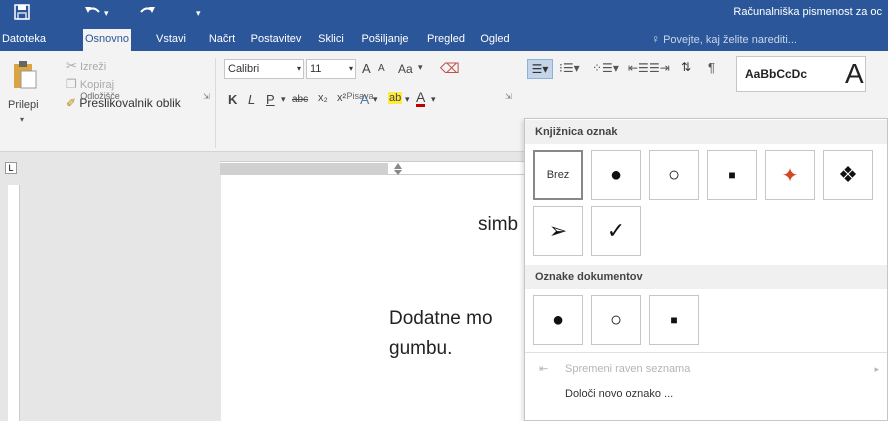 This screenshot has width=888, height=421. Describe the element at coordinates (107, 40) in the screenshot. I see `tab-osnovno: Osnovno` at that location.